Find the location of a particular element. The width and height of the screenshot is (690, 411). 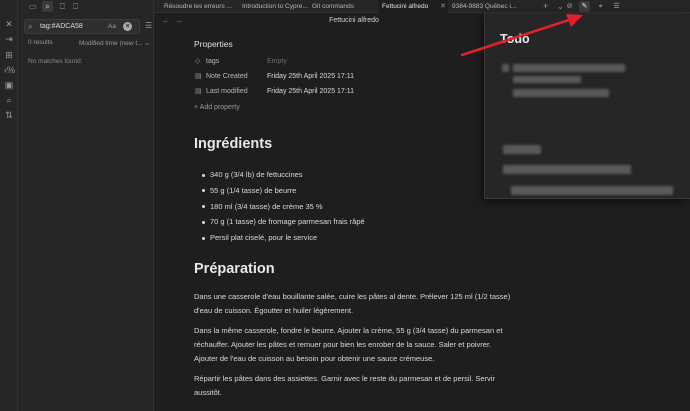

list-item: 340 g (3/4 lb) de fettuccines is located at coordinates (283, 175).